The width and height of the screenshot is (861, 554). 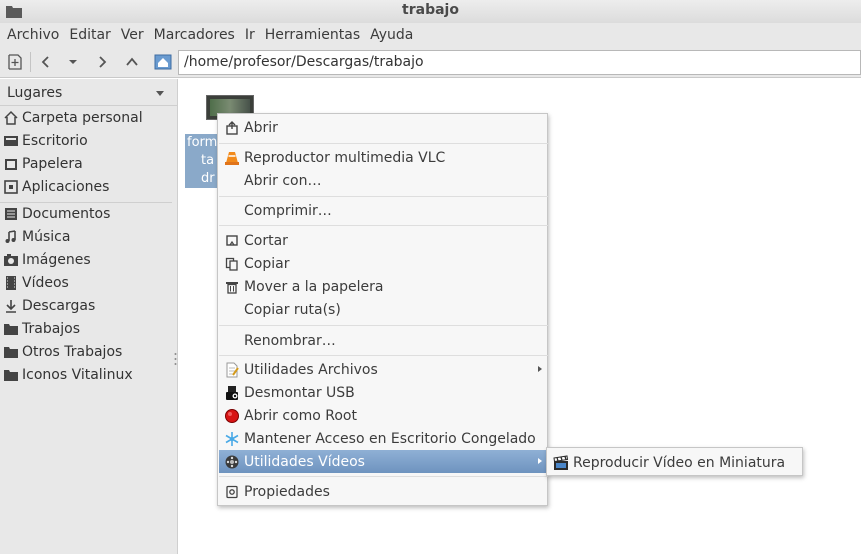 I want to click on menu-item-escritorio-congelado: Mantener Acceso en Escritorio Congelado, so click(x=383, y=438).